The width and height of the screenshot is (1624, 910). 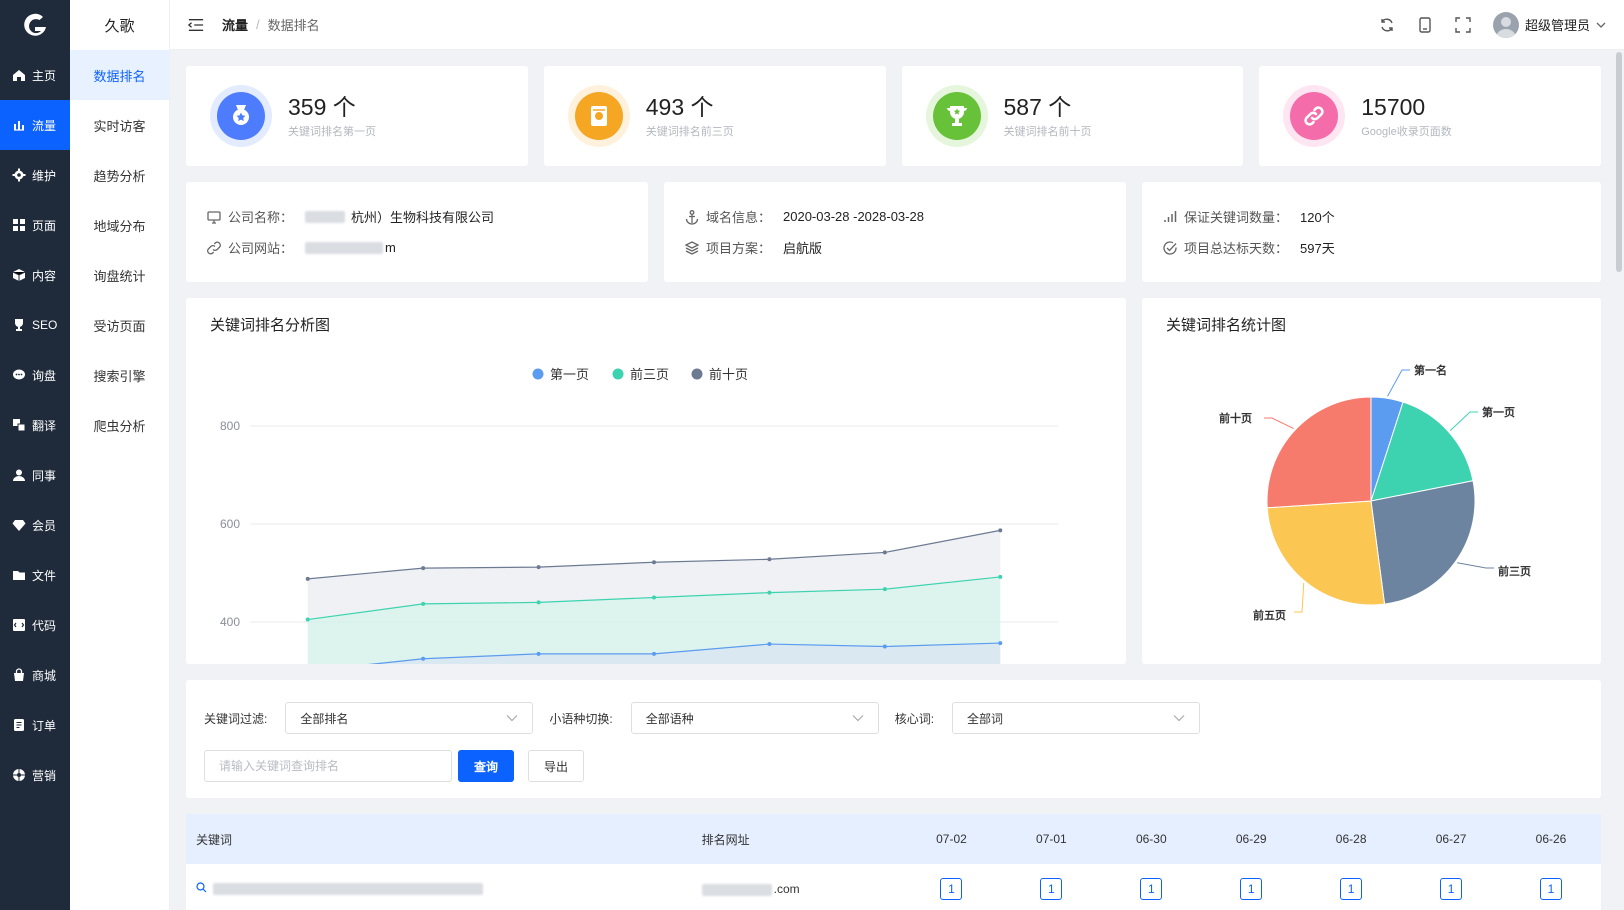 I want to click on submenu-item: 实时访客, so click(x=119, y=125).